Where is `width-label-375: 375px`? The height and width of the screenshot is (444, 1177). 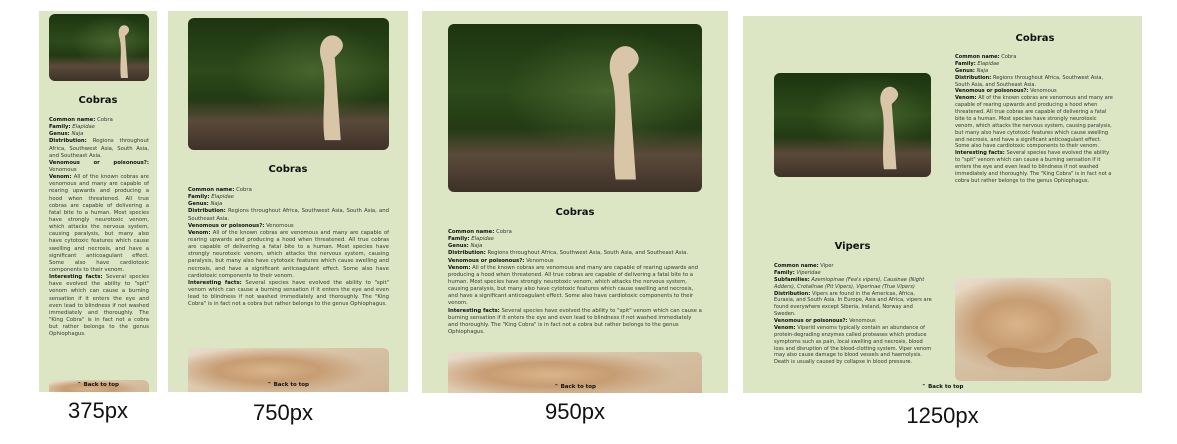
width-label-375: 375px is located at coordinates (98, 410).